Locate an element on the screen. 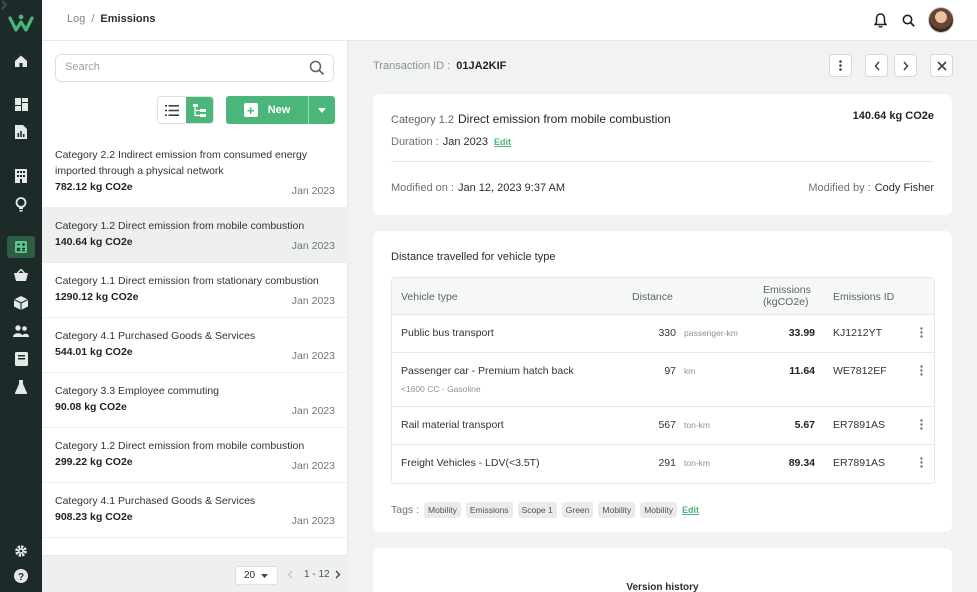  kebab-icon is located at coordinates (840, 65).